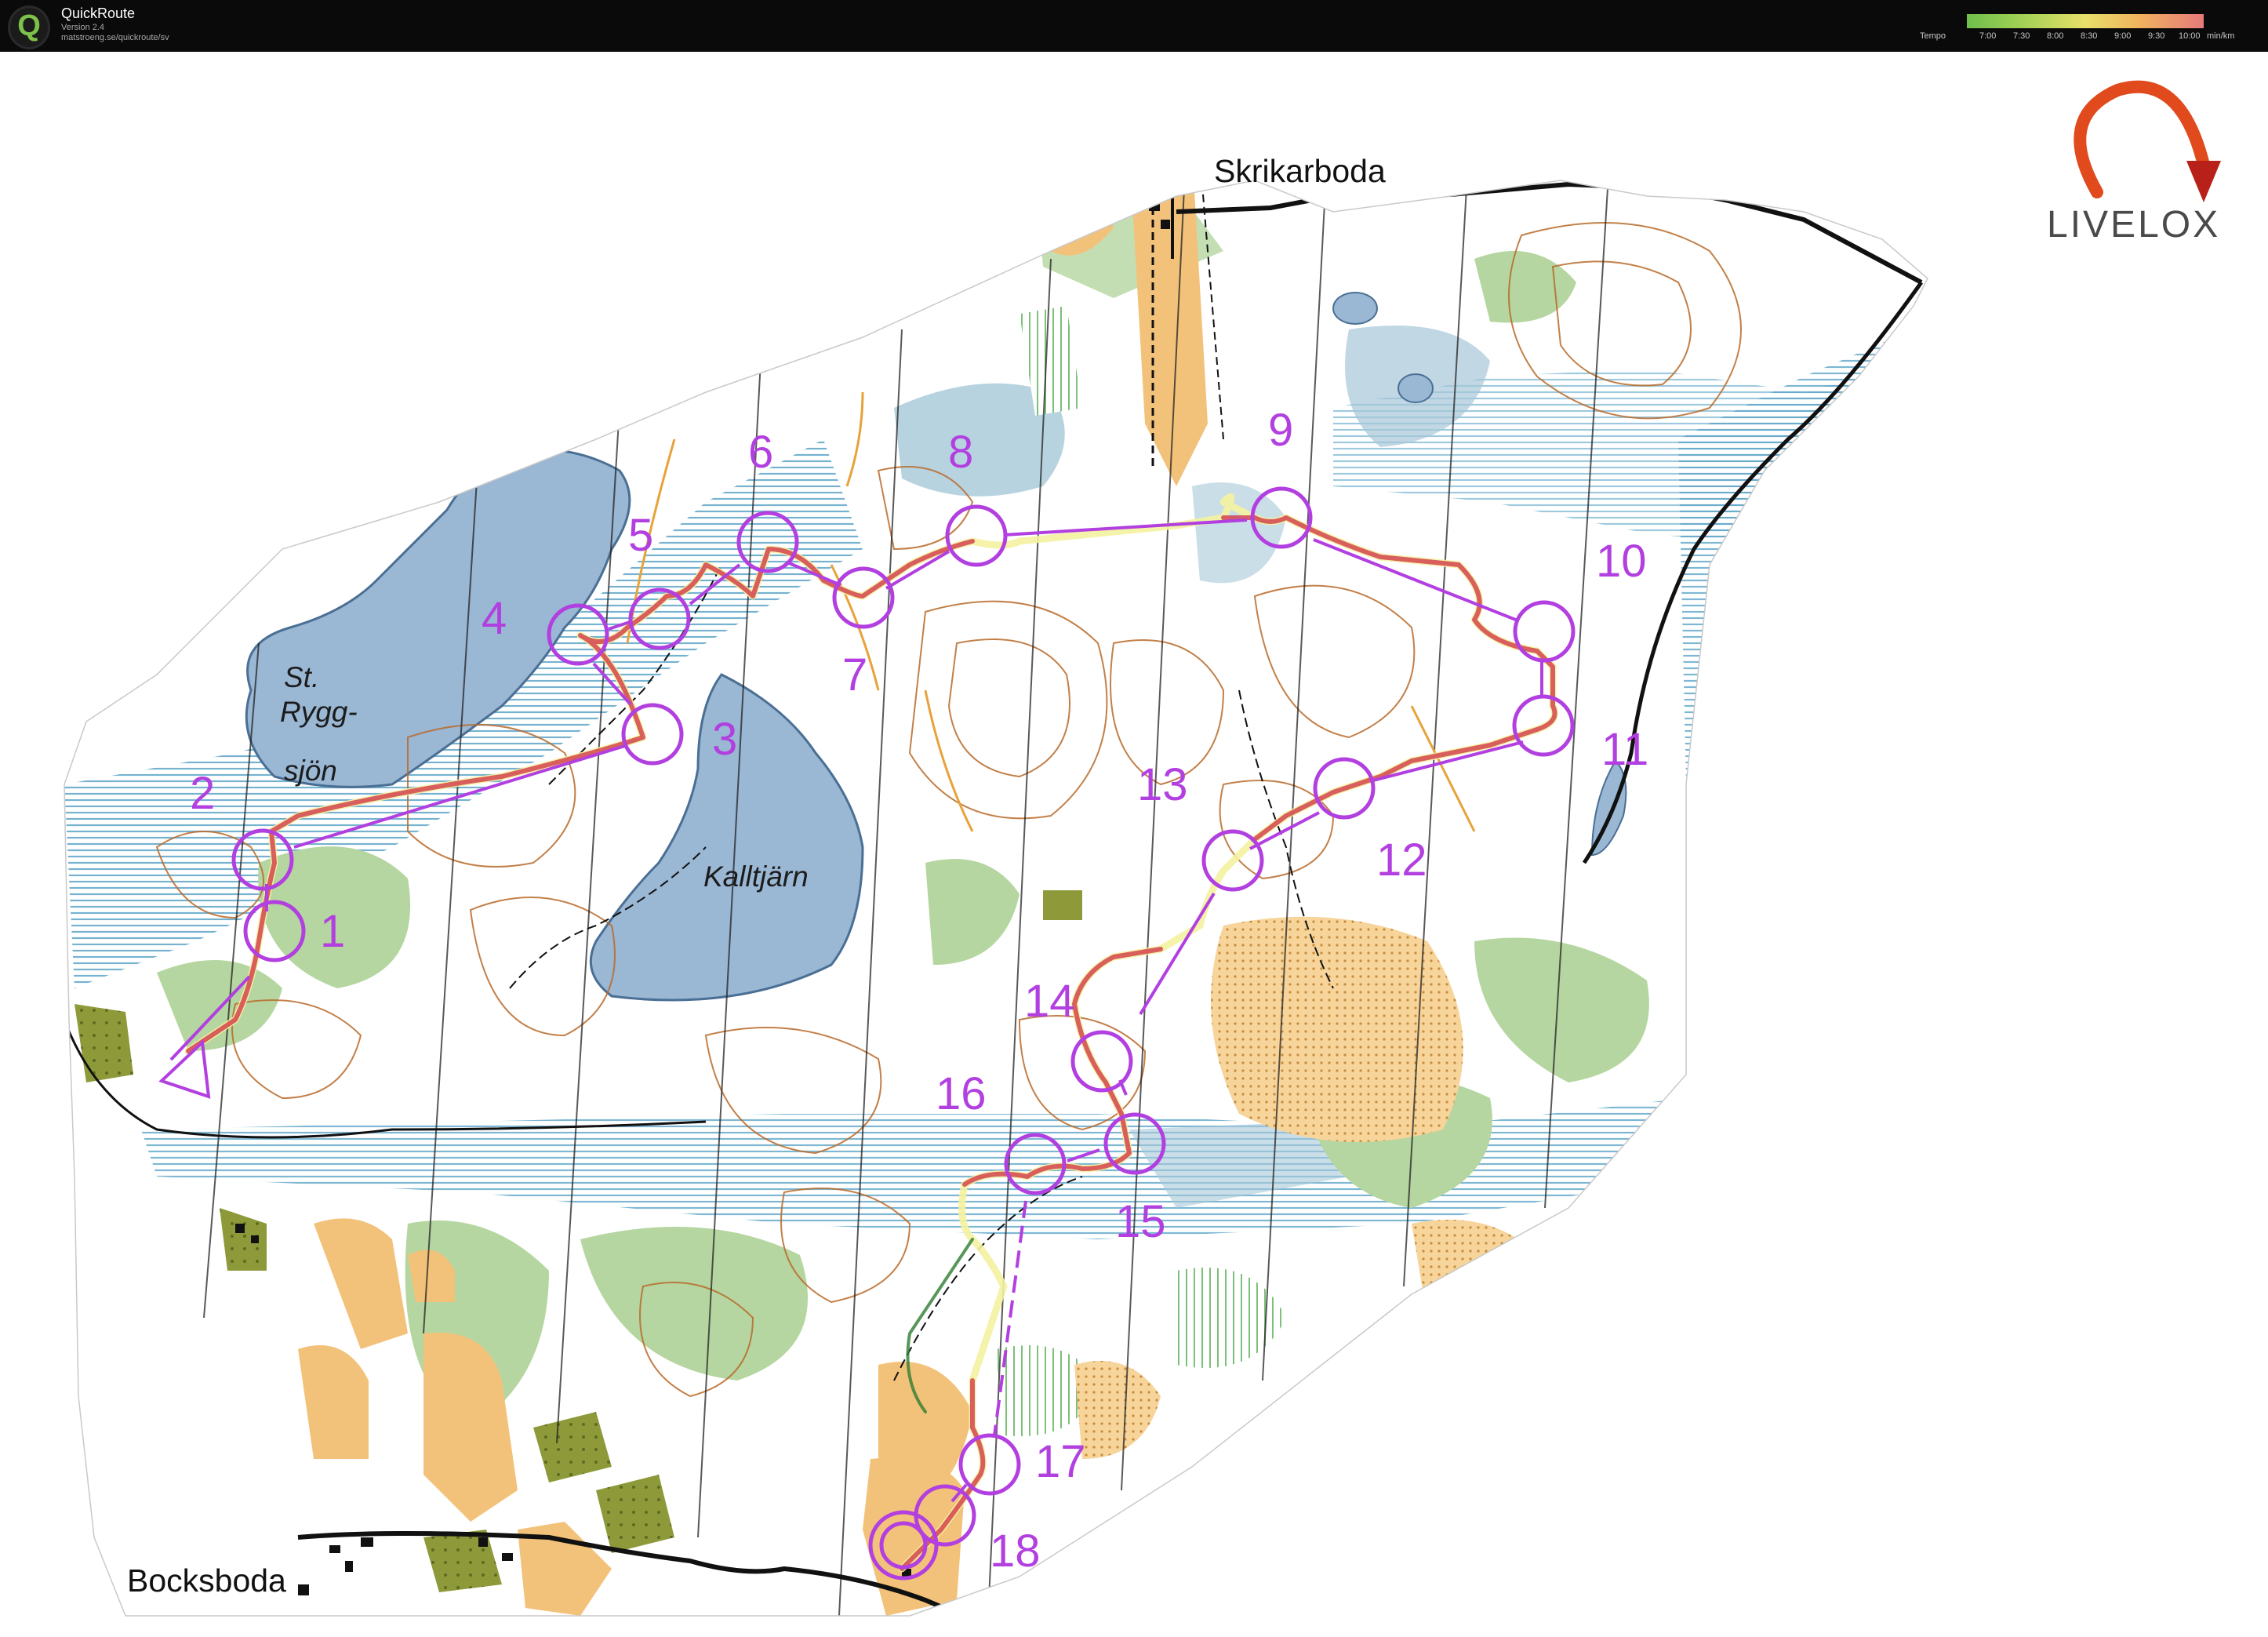  What do you see at coordinates (2089, 36) in the screenshot?
I see `tempo-tick: 8:30` at bounding box center [2089, 36].